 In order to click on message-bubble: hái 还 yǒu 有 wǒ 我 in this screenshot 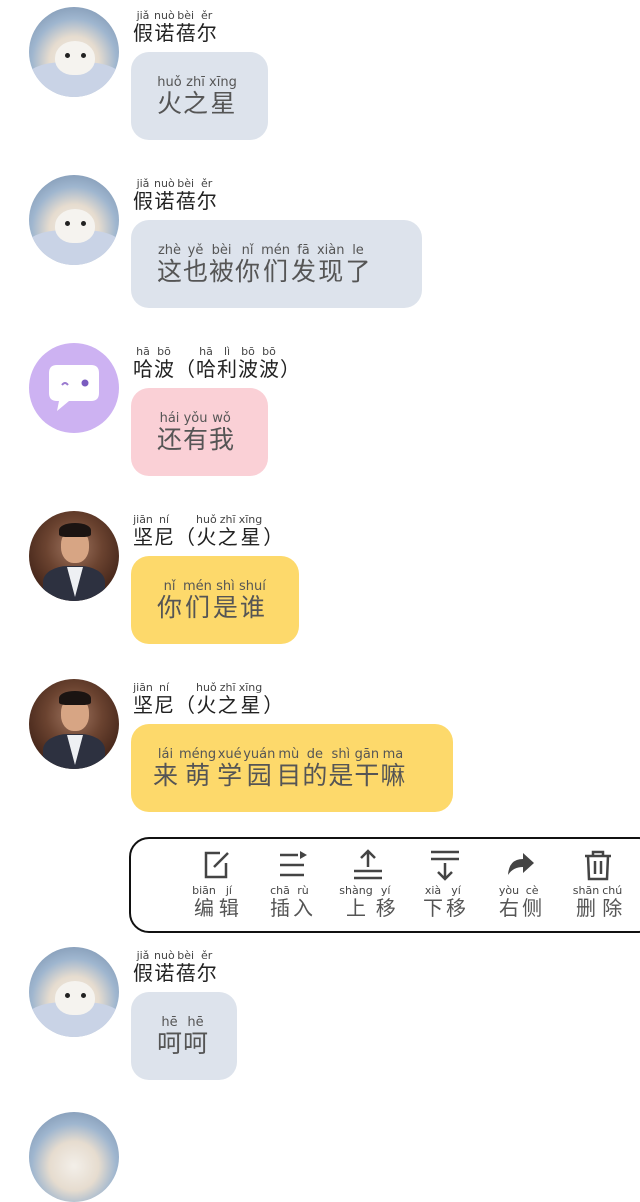, I will do `click(199, 432)`.